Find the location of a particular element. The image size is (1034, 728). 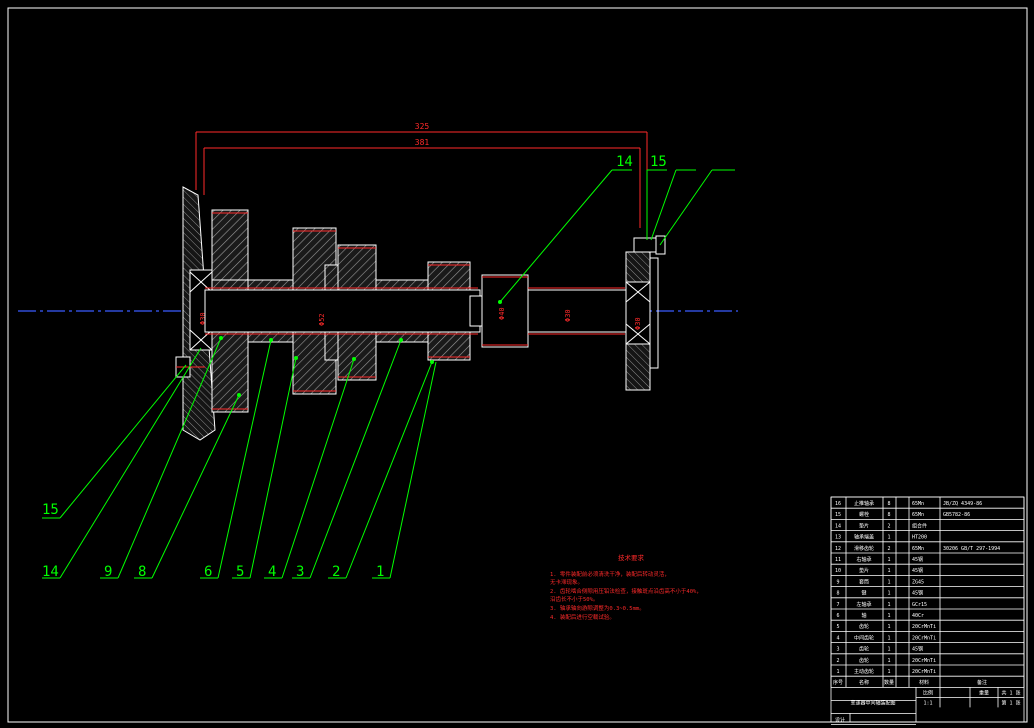

main-shaft is located at coordinates (342, 311).